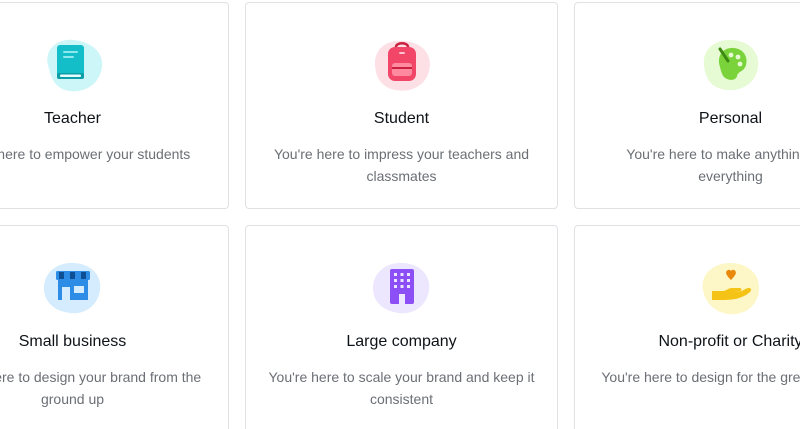 This screenshot has width=800, height=429. Describe the element at coordinates (95, 154) in the screenshot. I see `card-description: You're here to empower your students` at that location.